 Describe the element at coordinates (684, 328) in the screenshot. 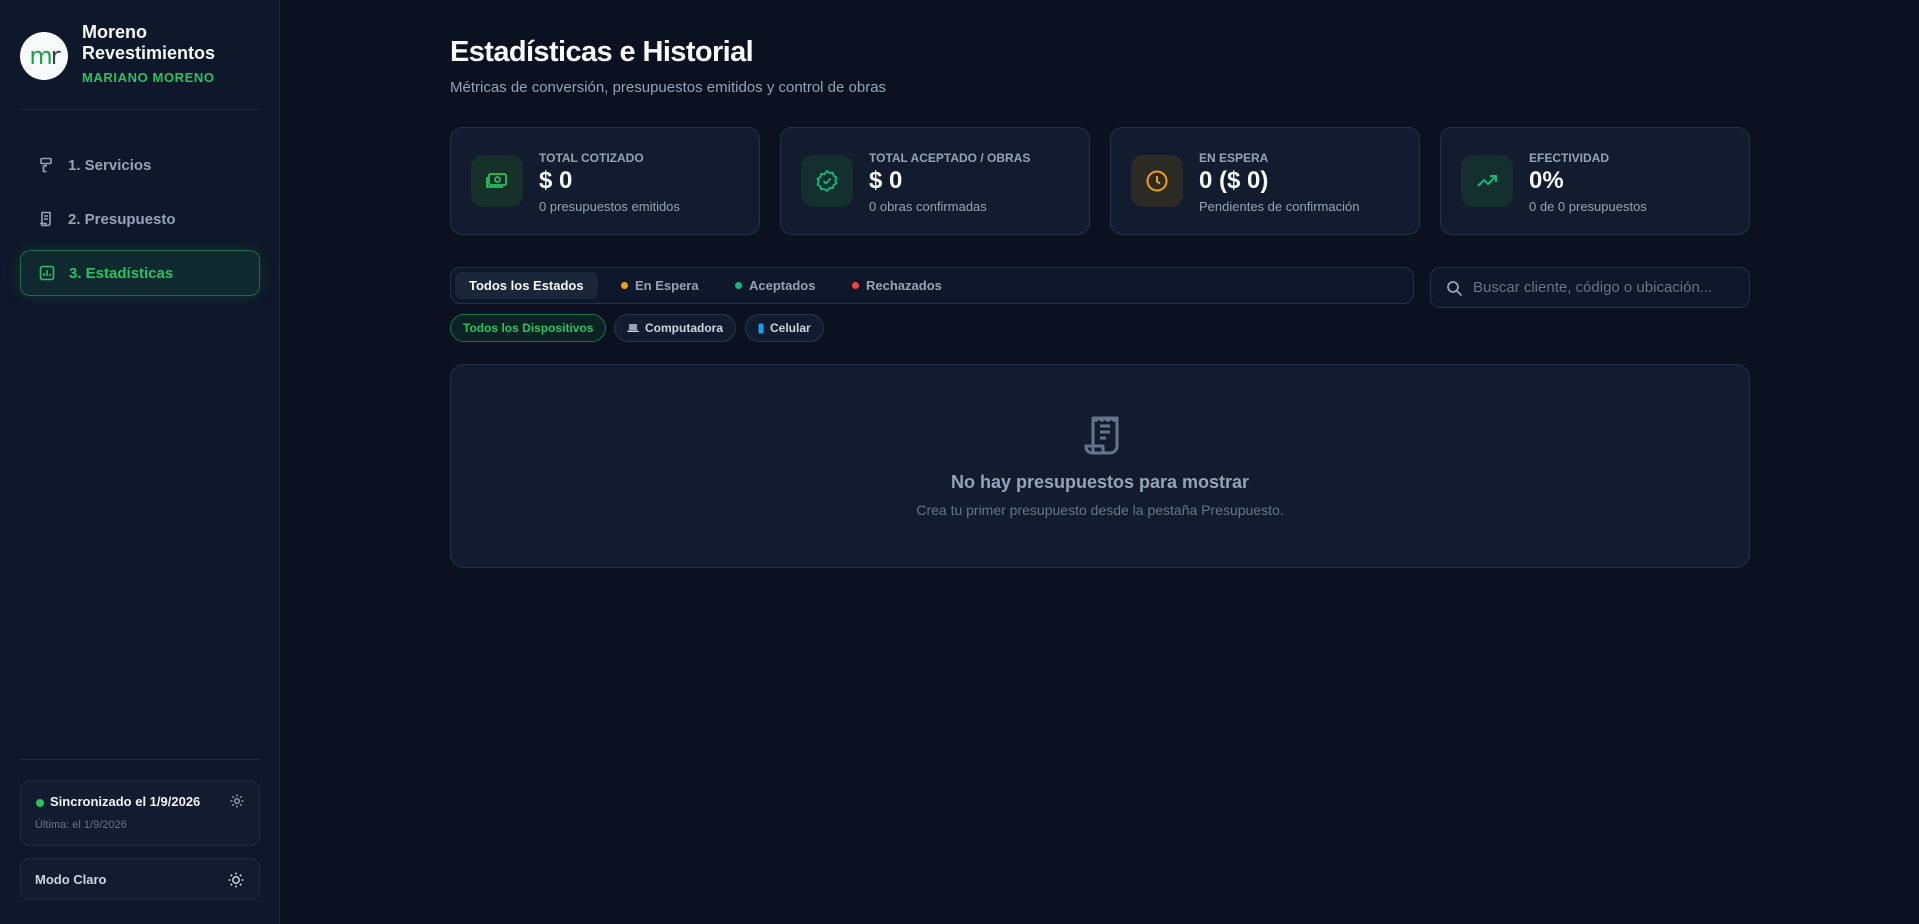

I see `chip-label: Computadora` at that location.